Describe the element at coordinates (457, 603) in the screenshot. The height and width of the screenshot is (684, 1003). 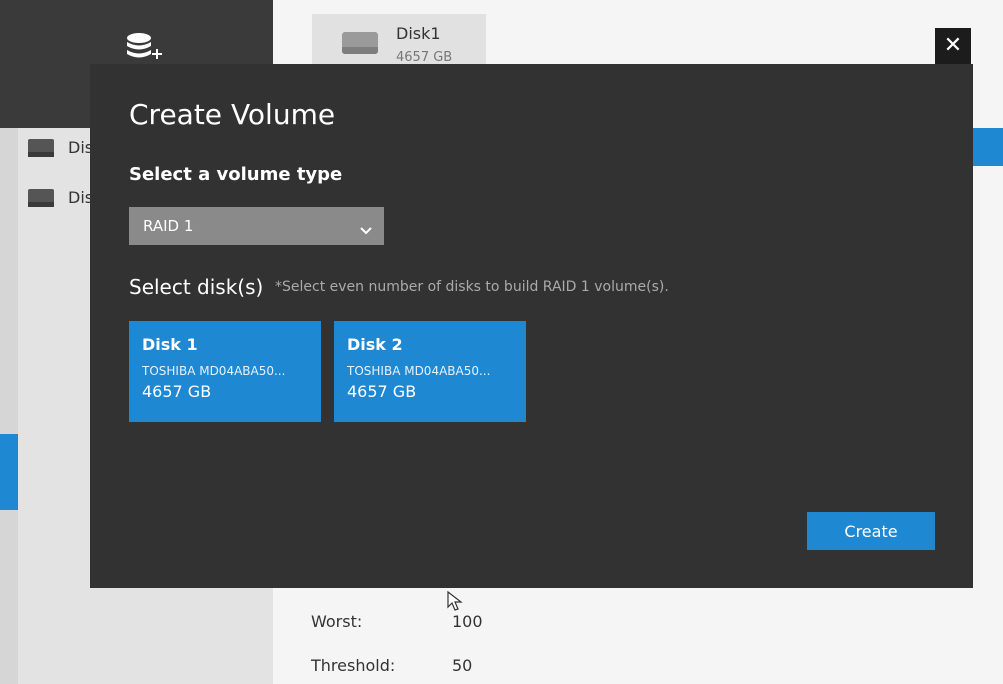
I see `cursor-icon` at that location.